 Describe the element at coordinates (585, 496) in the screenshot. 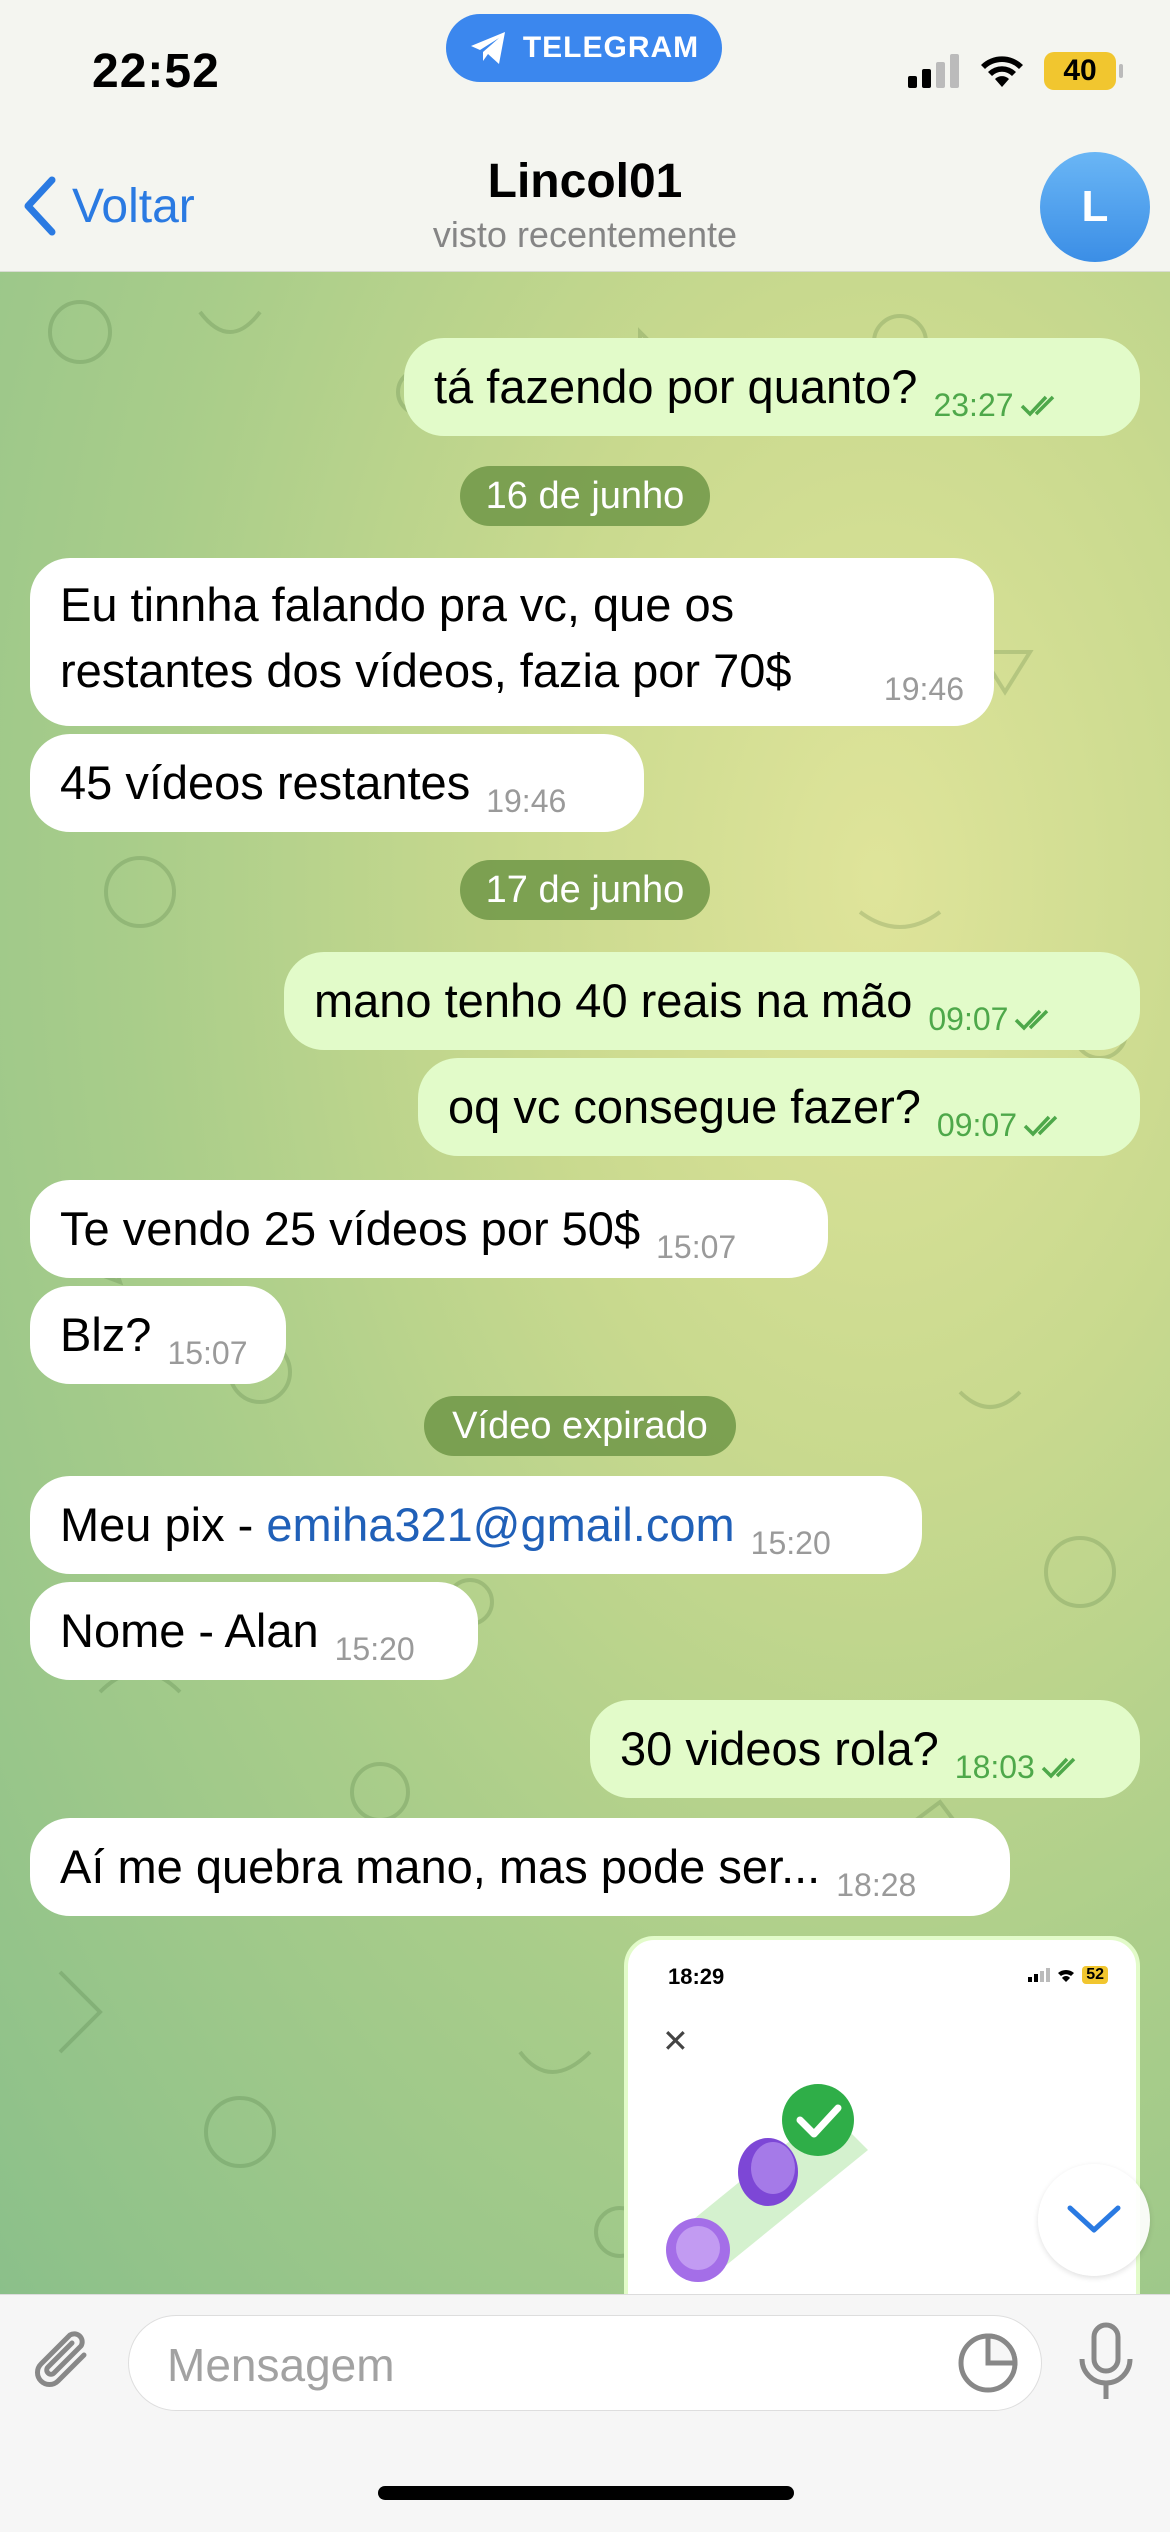

I see `date-separator: 16 de junho` at that location.